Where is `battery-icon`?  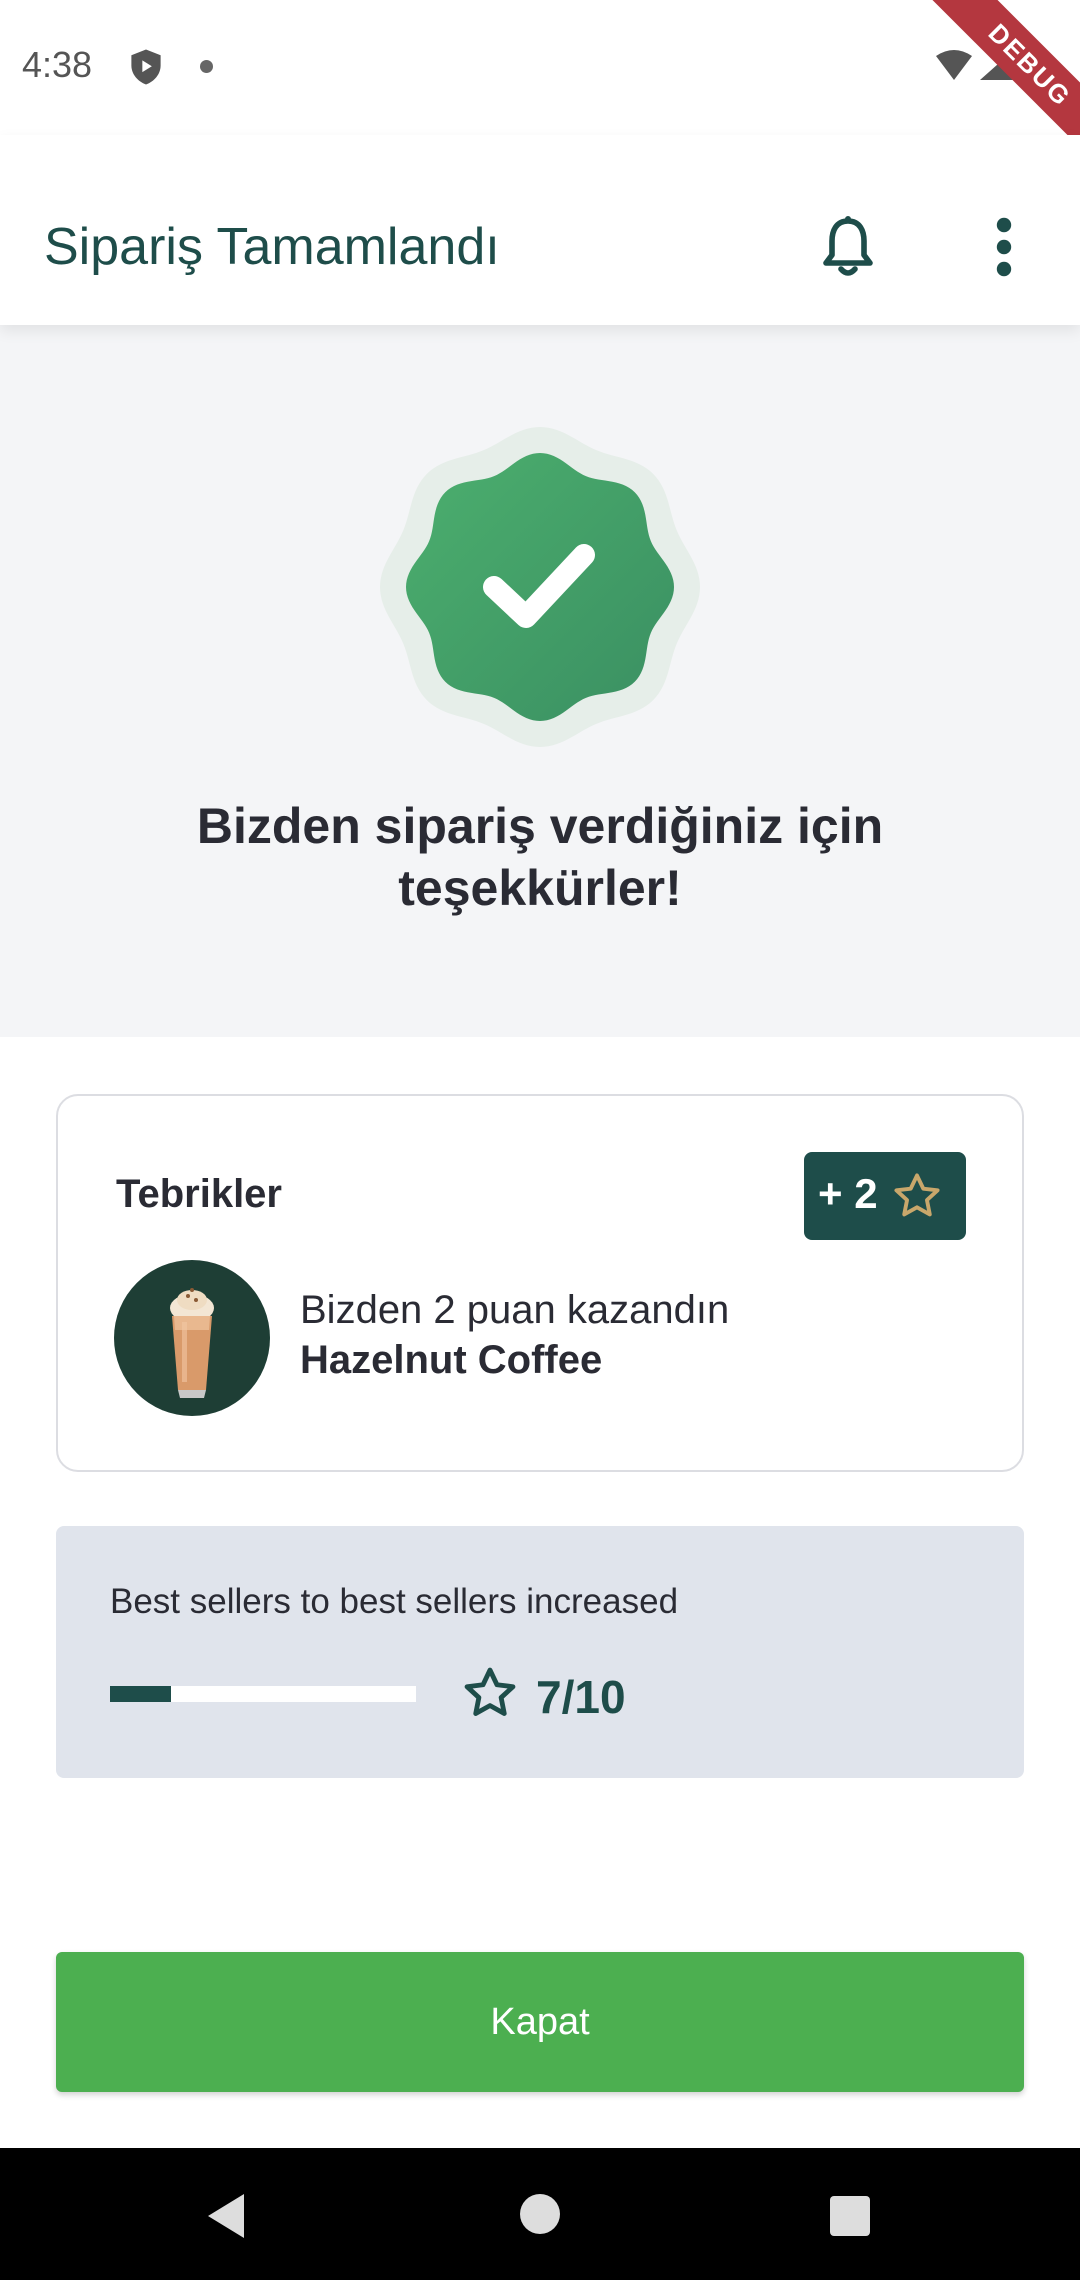 battery-icon is located at coordinates (1036, 66).